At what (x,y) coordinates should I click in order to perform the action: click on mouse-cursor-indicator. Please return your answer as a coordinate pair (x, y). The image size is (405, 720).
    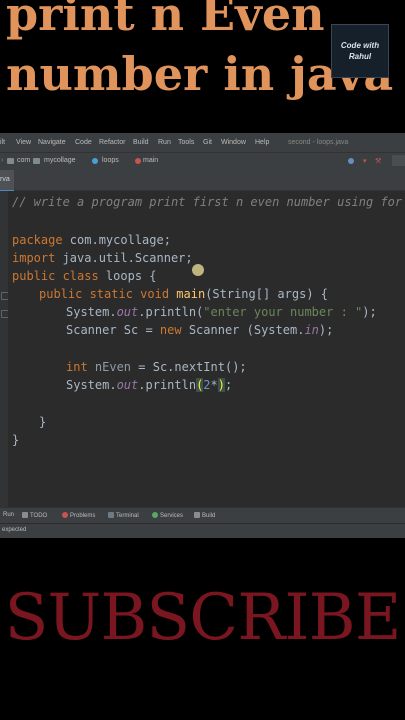
    Looking at the image, I should click on (198, 270).